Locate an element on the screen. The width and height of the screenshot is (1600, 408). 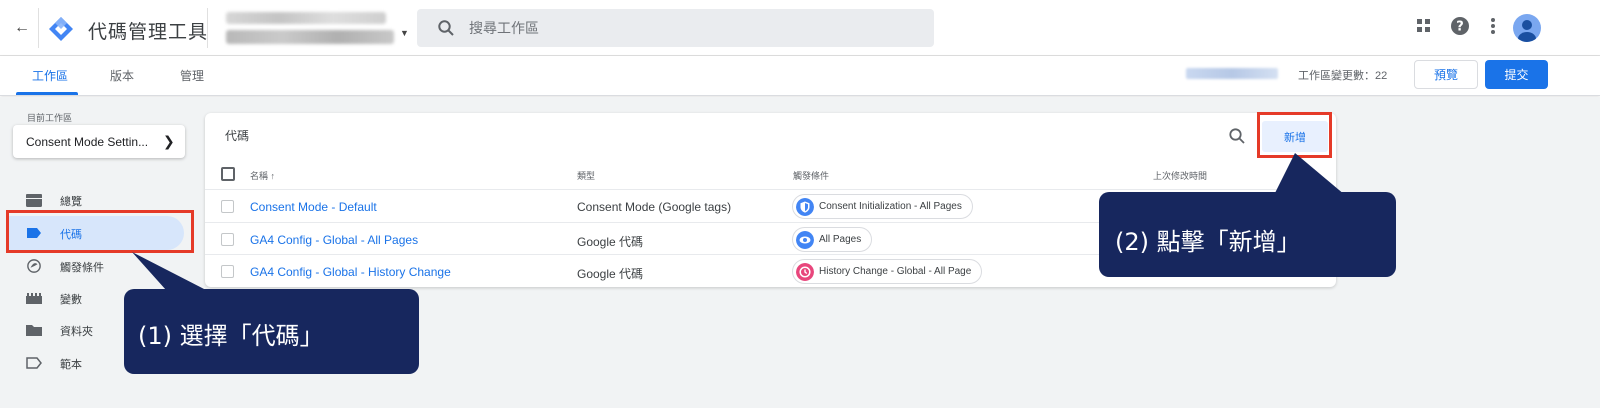
column-header-type: 類型 is located at coordinates (586, 175).